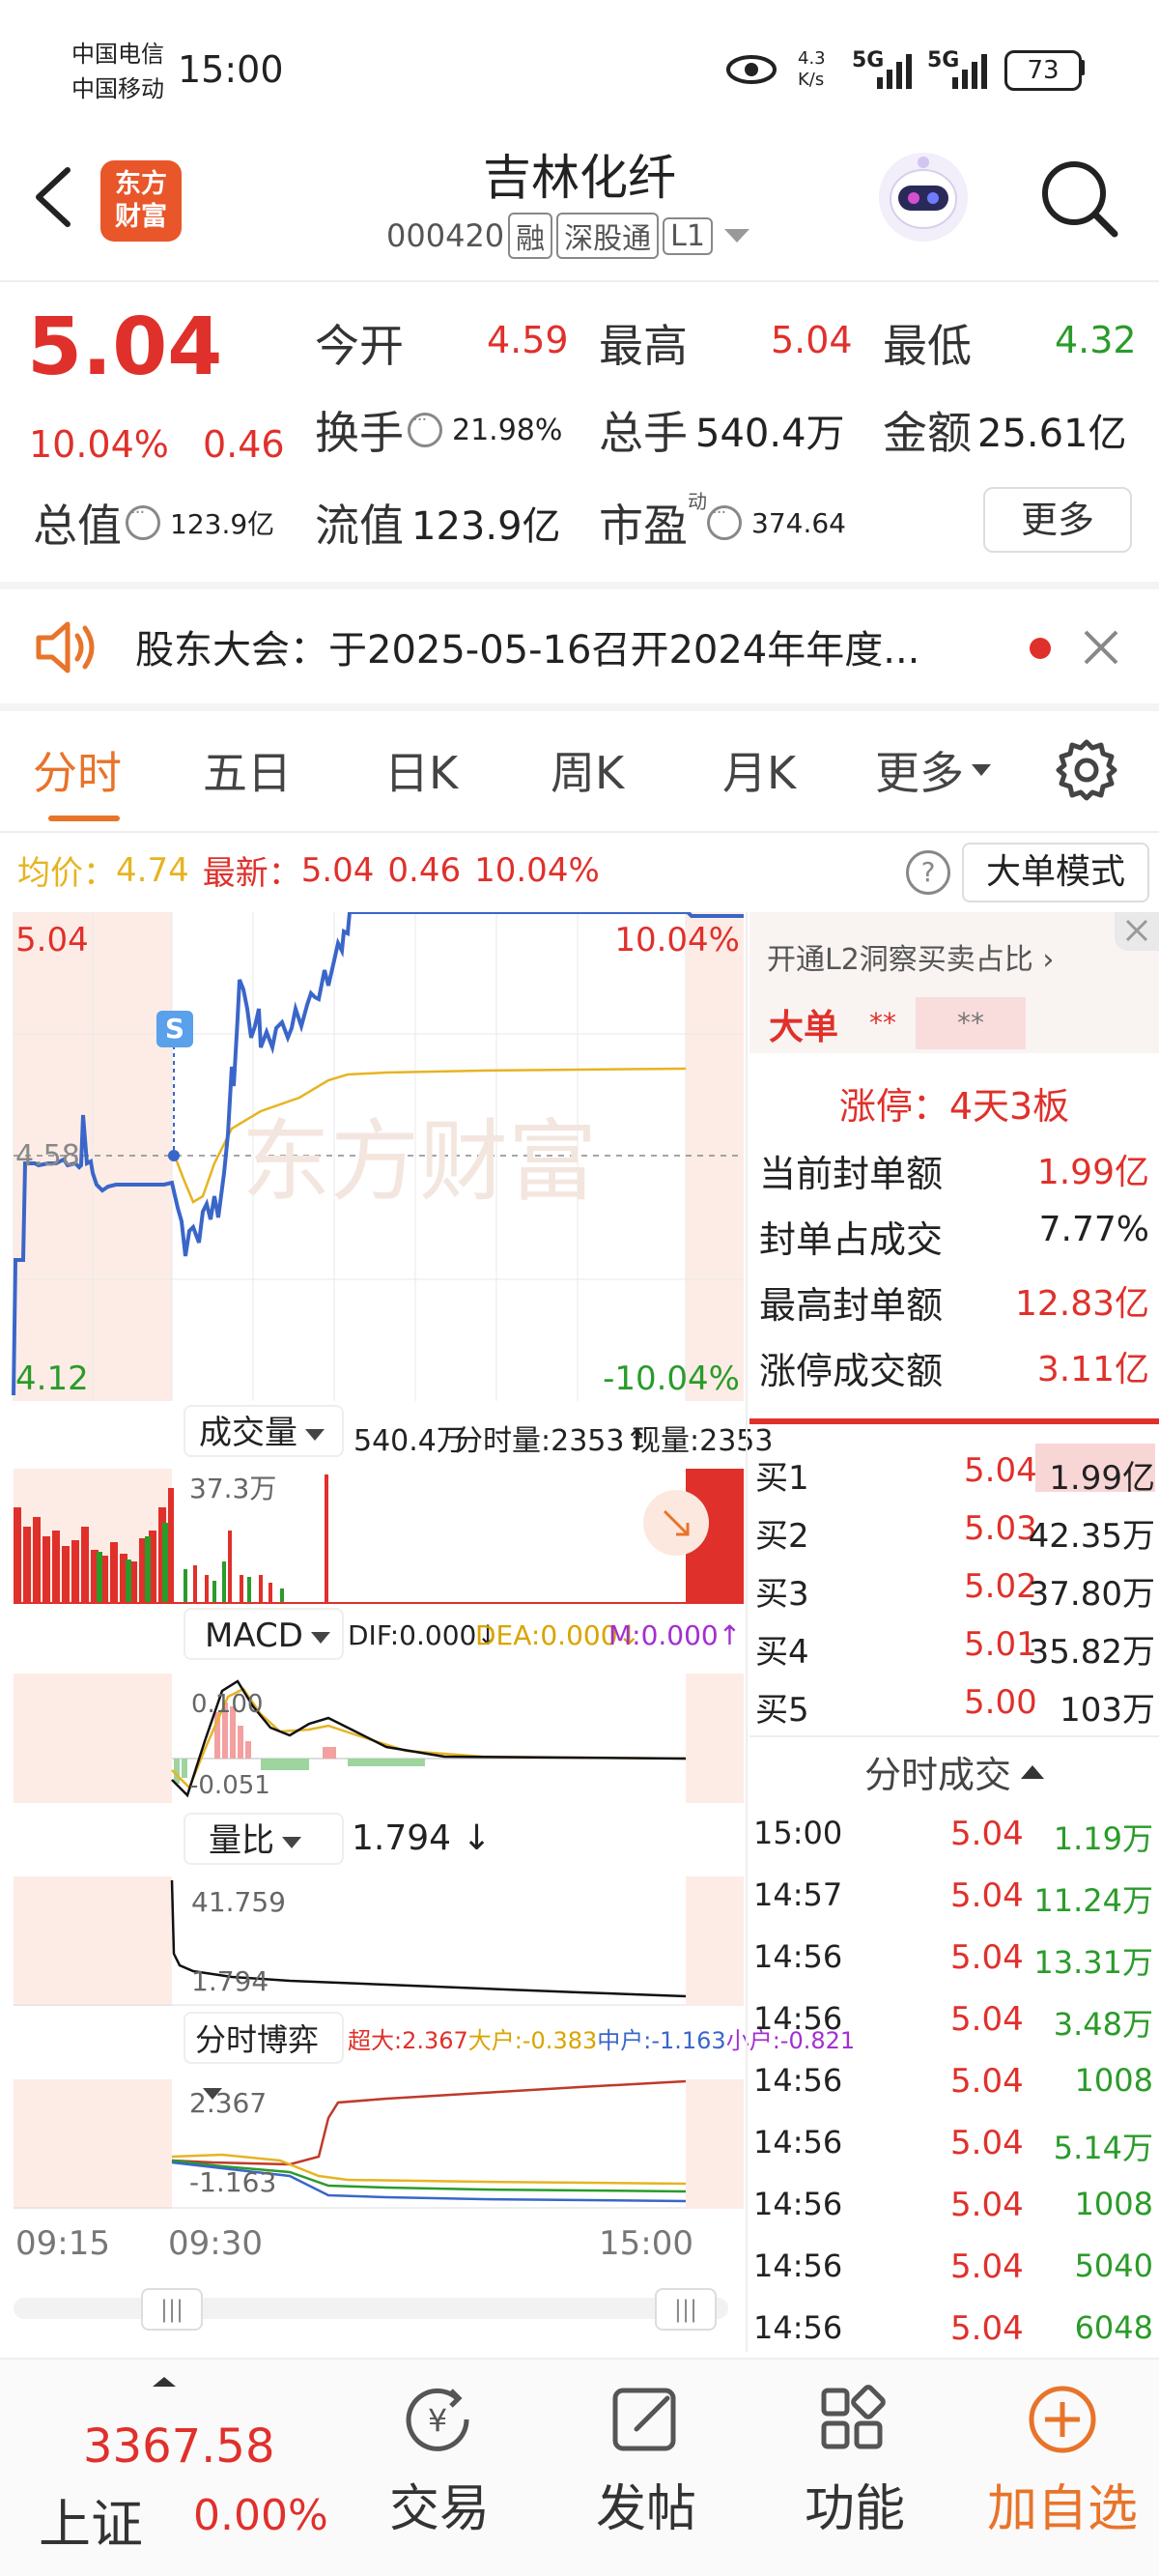  Describe the element at coordinates (372, 1739) in the screenshot. I see `macd-chart: 0.100 -0.051` at that location.